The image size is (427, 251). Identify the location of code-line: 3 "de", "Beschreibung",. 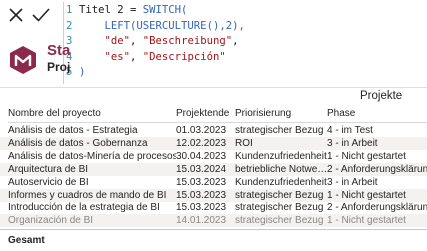
(155, 42).